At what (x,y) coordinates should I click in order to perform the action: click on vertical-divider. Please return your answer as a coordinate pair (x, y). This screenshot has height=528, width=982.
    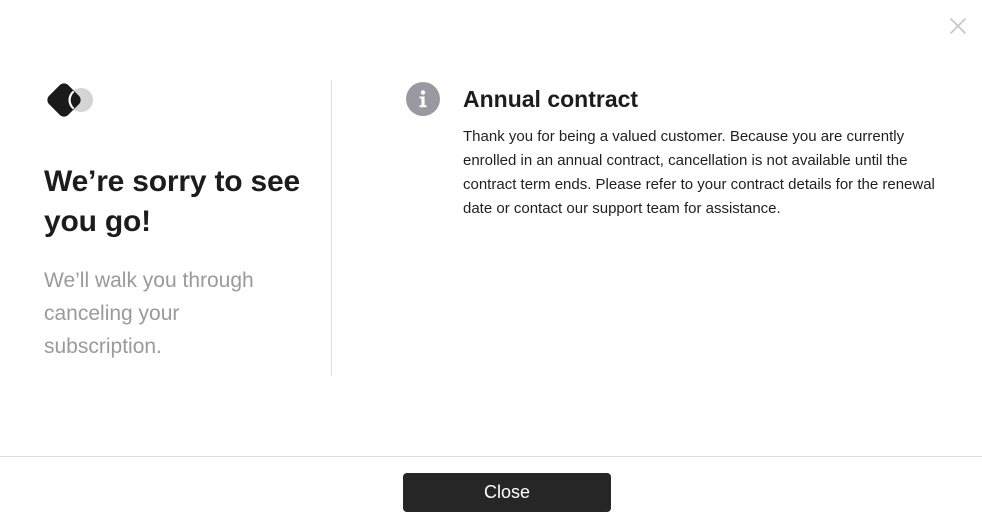
    Looking at the image, I should click on (331, 228).